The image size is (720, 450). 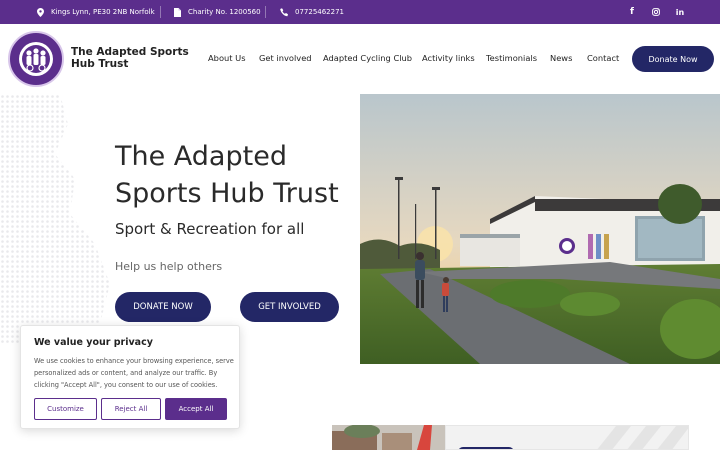 What do you see at coordinates (632, 12) in the screenshot?
I see `facebook-icon: f` at bounding box center [632, 12].